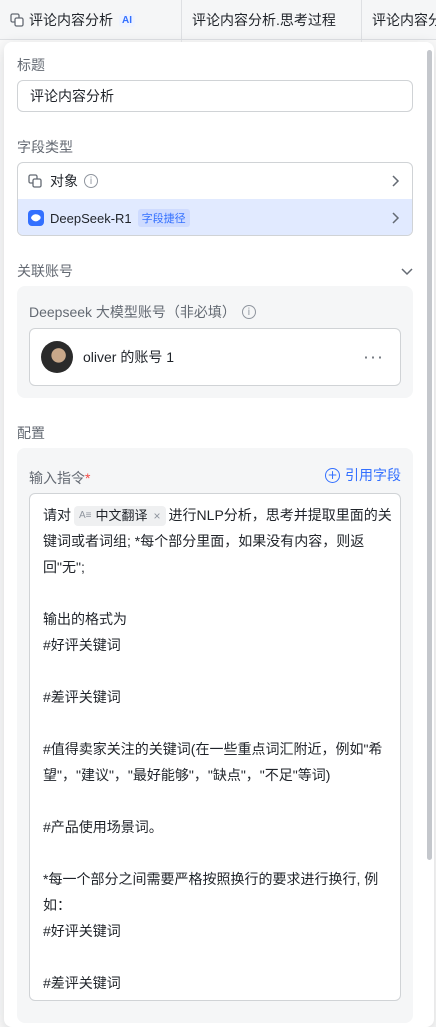  Describe the element at coordinates (163, 218) in the screenshot. I see `field-shortcut-tag: 字段捷径` at that location.